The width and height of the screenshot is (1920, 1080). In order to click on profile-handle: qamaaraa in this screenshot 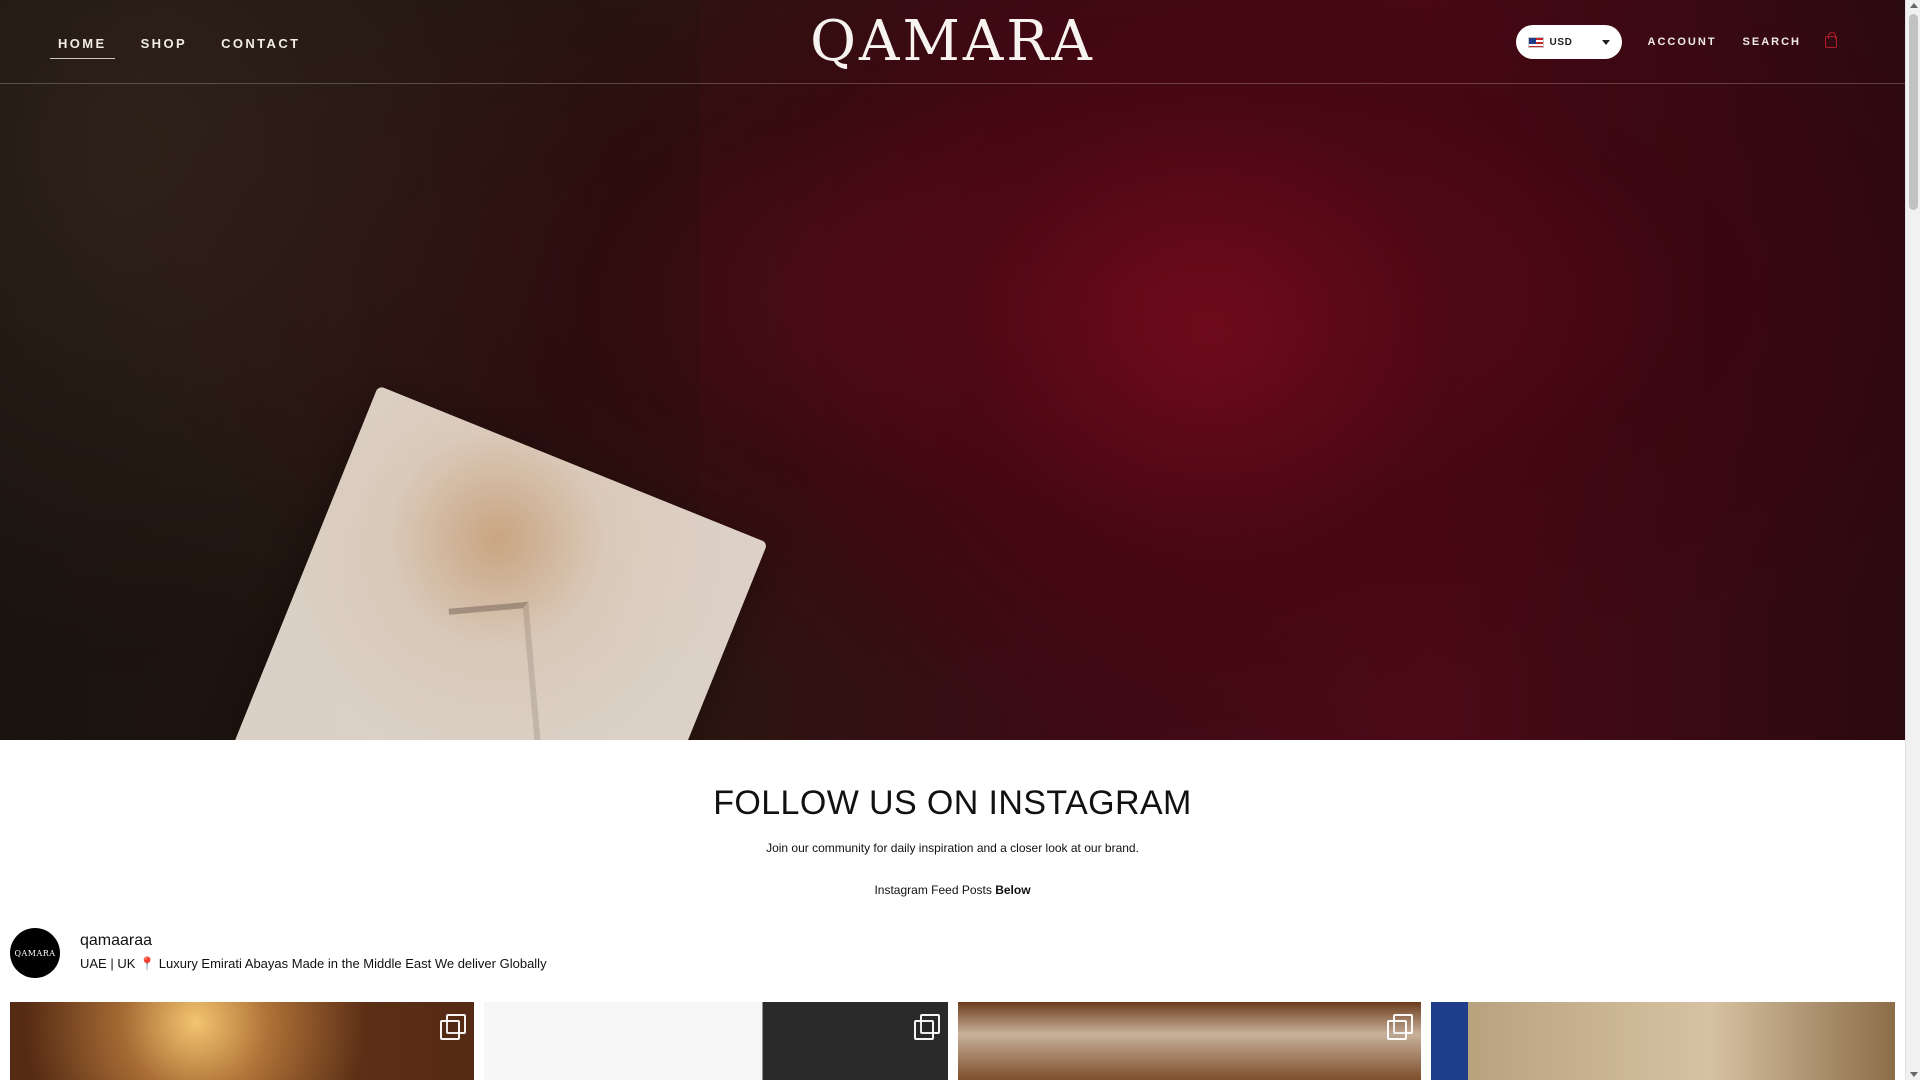, I will do `click(313, 941)`.